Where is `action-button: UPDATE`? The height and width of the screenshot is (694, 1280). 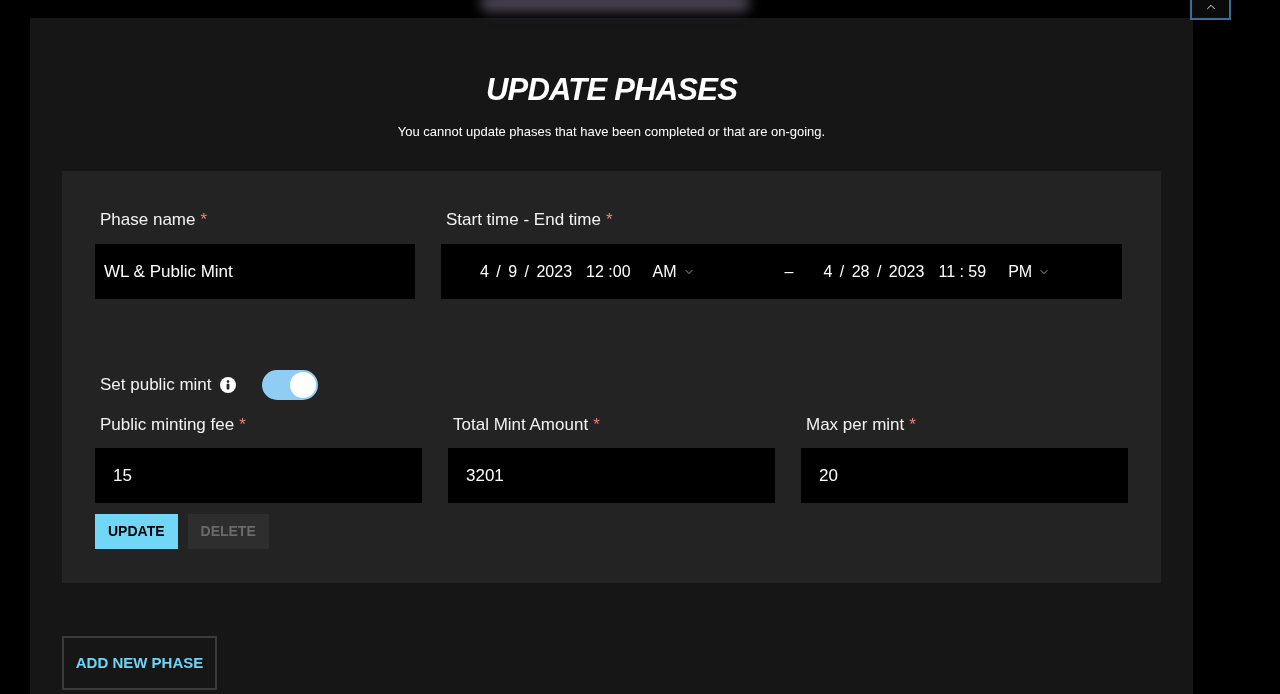 action-button: UPDATE is located at coordinates (136, 531).